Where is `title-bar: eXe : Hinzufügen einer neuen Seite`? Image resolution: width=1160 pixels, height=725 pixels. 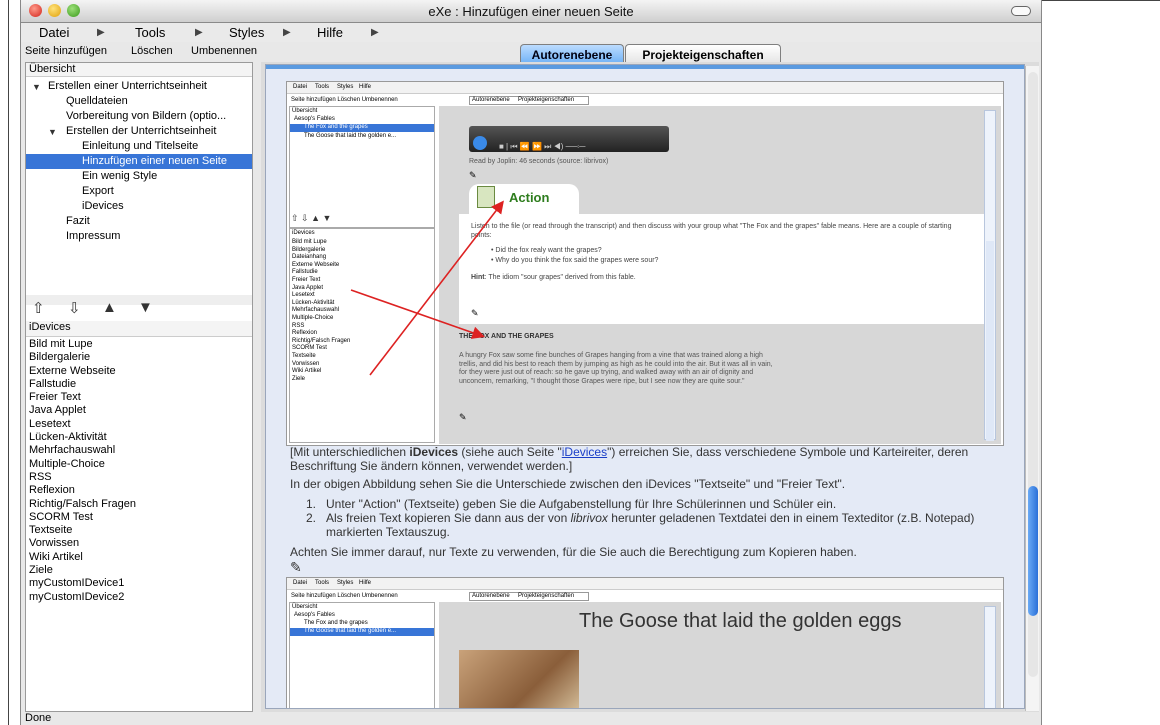
title-bar: eXe : Hinzufügen einer neuen Seite is located at coordinates (531, 11).